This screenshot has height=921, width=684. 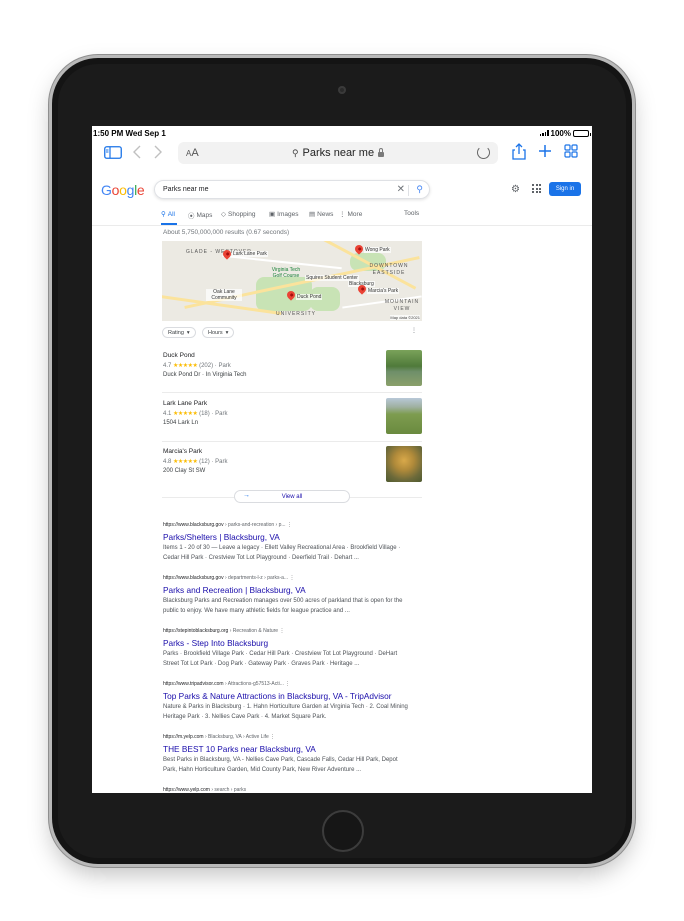 What do you see at coordinates (312, 214) in the screenshot?
I see `news-icon: ▤` at bounding box center [312, 214].